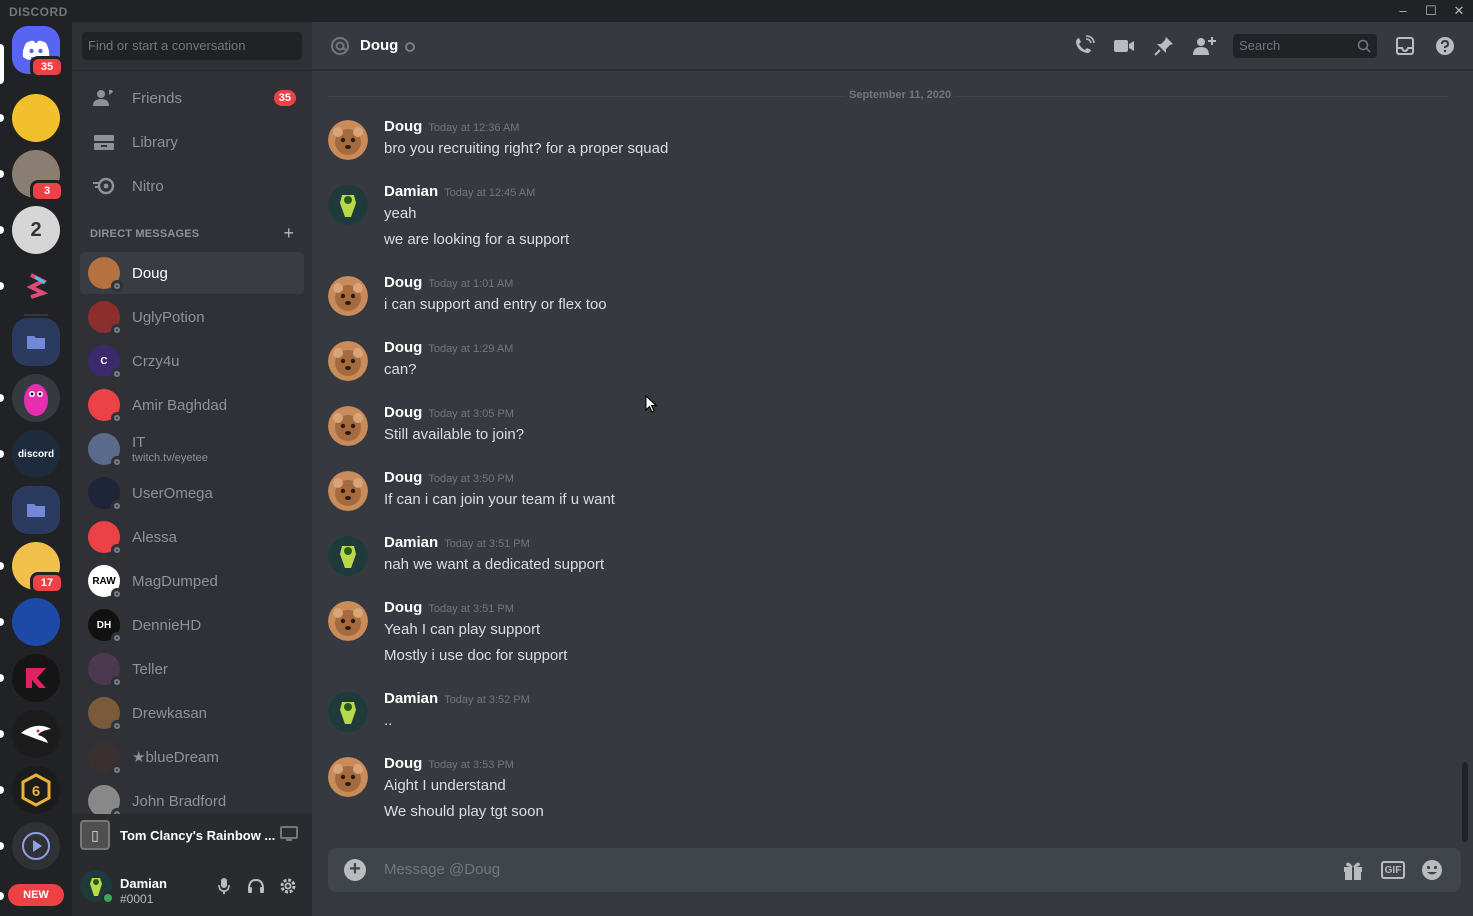 This screenshot has height=916, width=1473. Describe the element at coordinates (38, 176) in the screenshot. I see `server-icon-2: 3` at that location.